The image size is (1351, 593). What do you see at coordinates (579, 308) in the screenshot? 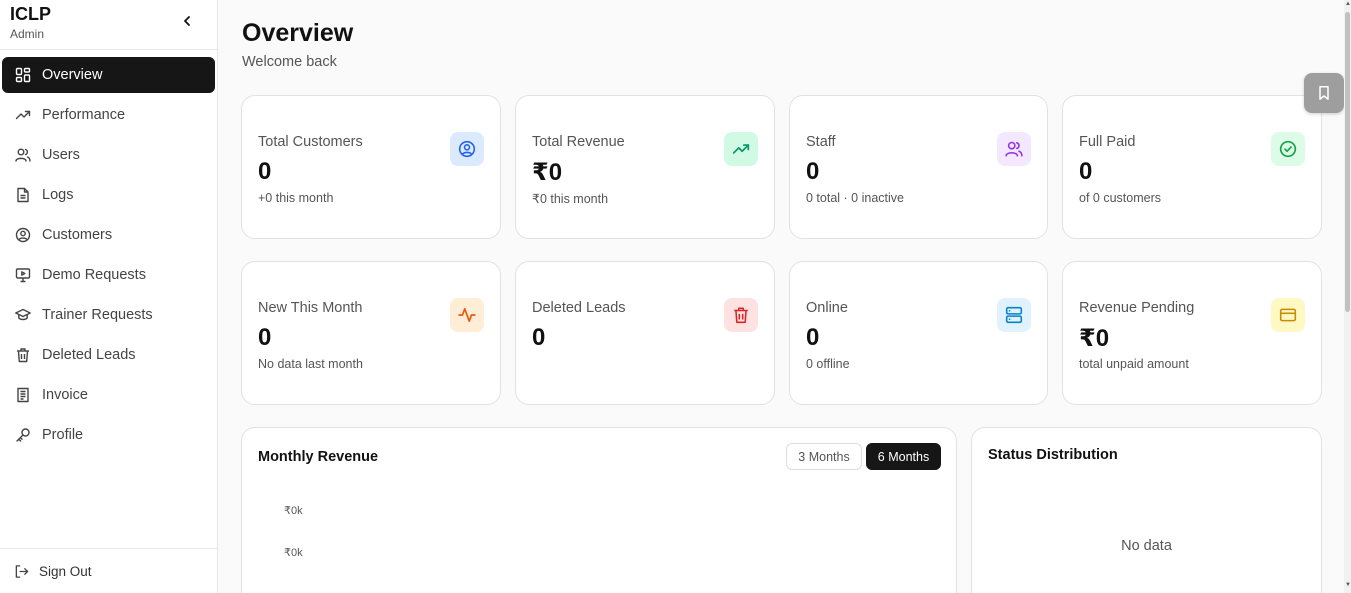
I see `stat-label: Deleted Leads` at bounding box center [579, 308].